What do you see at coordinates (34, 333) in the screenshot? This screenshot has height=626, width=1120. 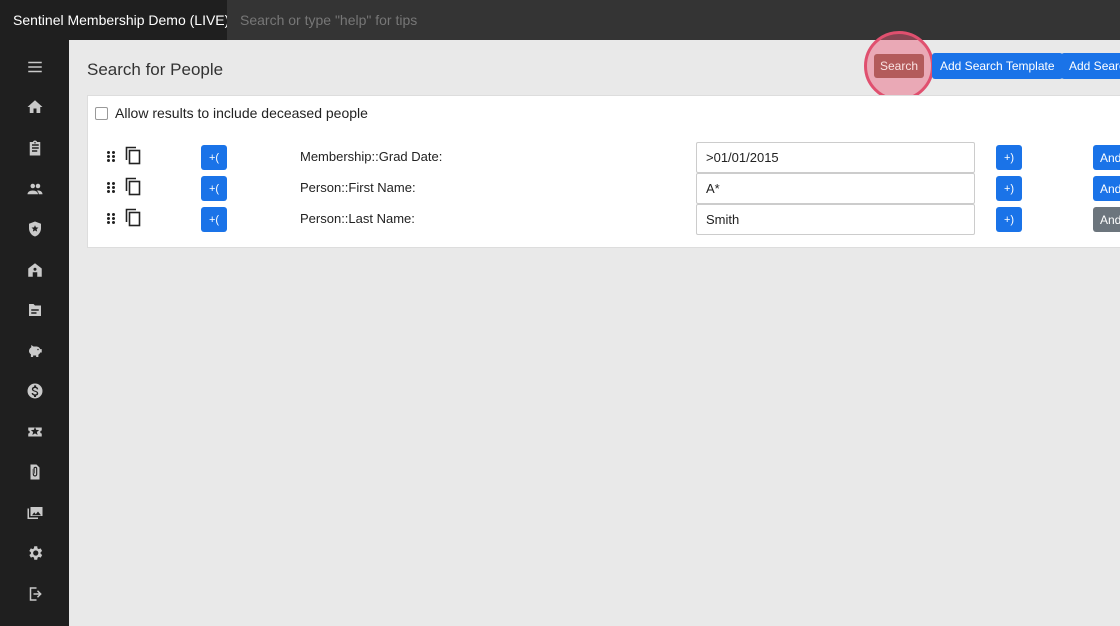 I see `sidebar` at bounding box center [34, 333].